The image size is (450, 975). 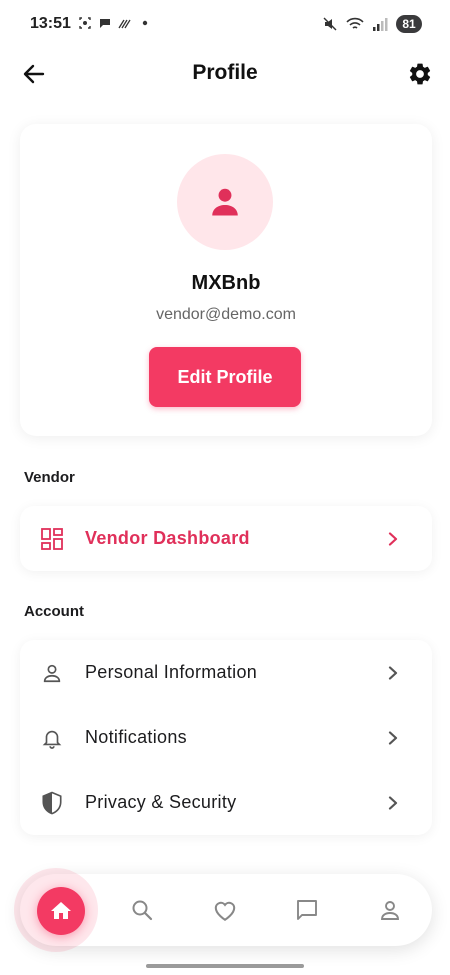 I want to click on mute-icon, so click(x=330, y=24).